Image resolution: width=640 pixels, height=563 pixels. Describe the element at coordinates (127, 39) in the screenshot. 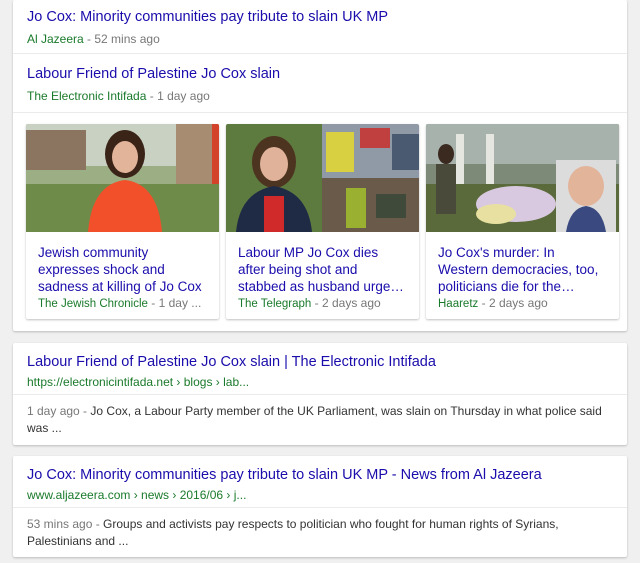

I see `news-age: 52 mins ago` at that location.